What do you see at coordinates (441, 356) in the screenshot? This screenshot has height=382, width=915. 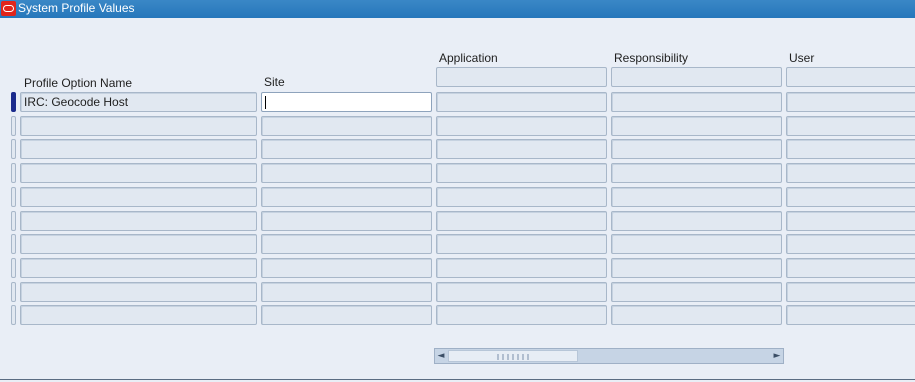 I see `scroll-left-arrow-icon: ◄` at bounding box center [441, 356].